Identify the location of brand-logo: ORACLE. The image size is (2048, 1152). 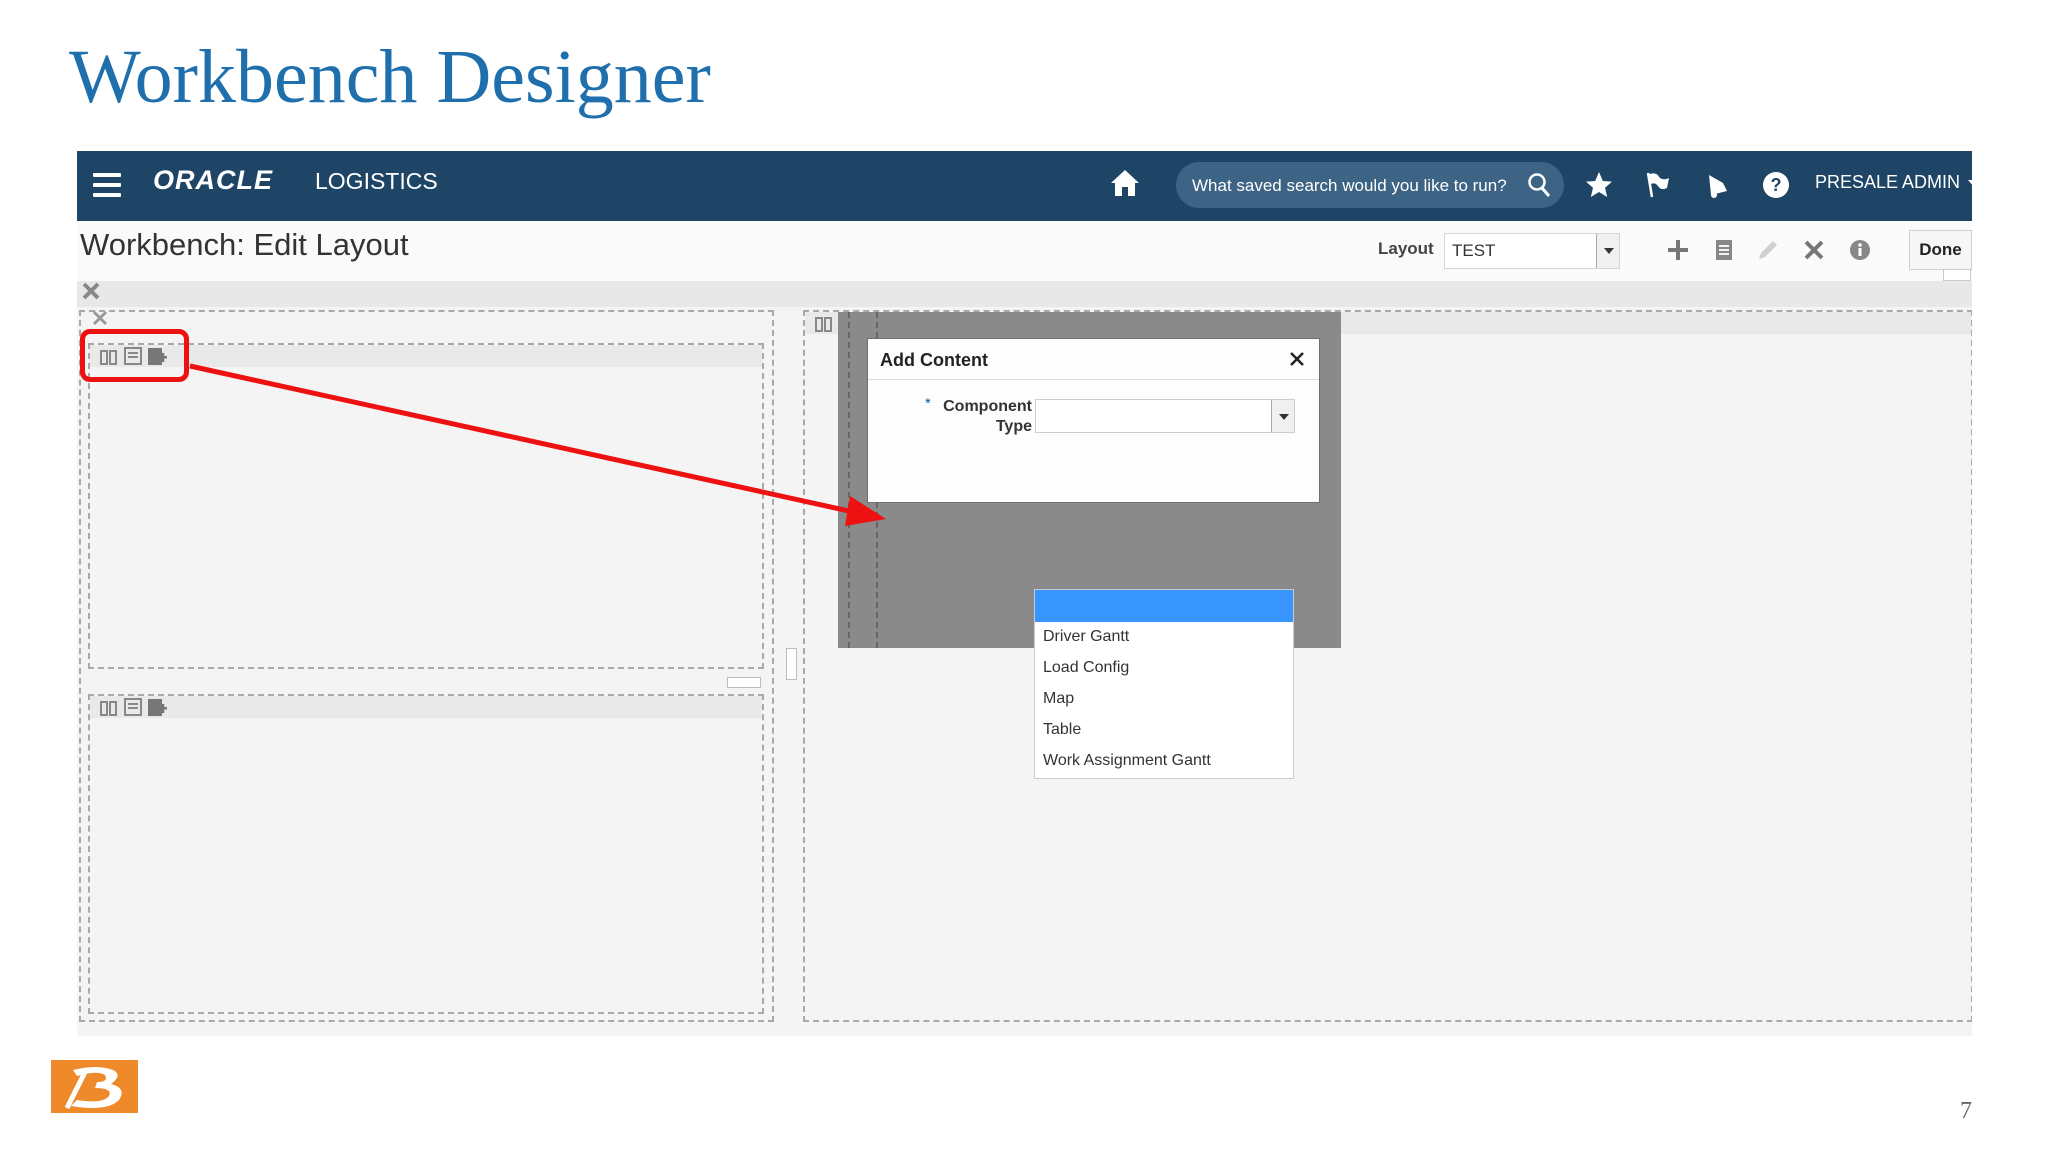
(213, 180).